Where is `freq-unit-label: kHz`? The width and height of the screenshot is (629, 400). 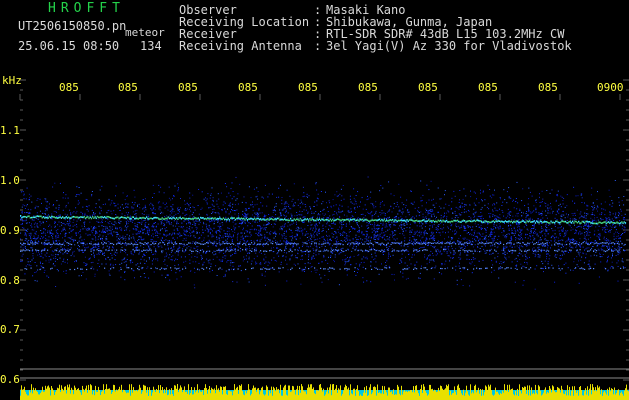 freq-unit-label: kHz is located at coordinates (12, 80).